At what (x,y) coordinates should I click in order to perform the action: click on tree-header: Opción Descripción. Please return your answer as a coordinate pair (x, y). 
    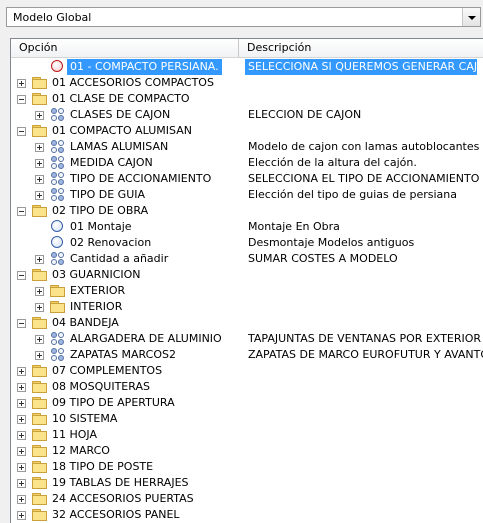
    Looking at the image, I should click on (247, 48).